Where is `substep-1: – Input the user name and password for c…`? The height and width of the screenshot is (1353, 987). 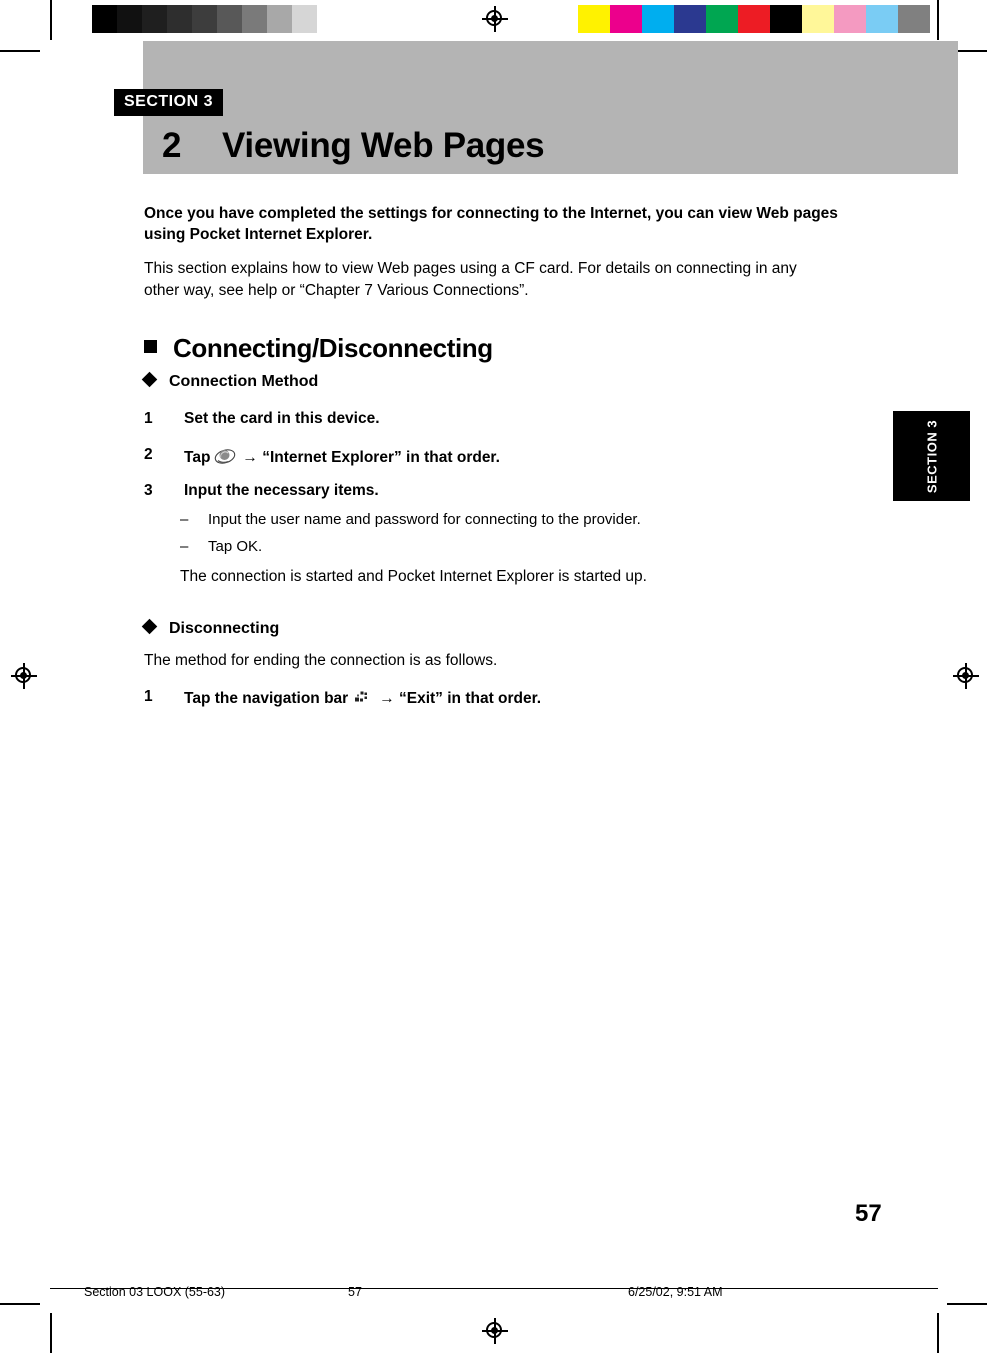
substep-1: – Input the user name and password for c… is located at coordinates (500, 521).